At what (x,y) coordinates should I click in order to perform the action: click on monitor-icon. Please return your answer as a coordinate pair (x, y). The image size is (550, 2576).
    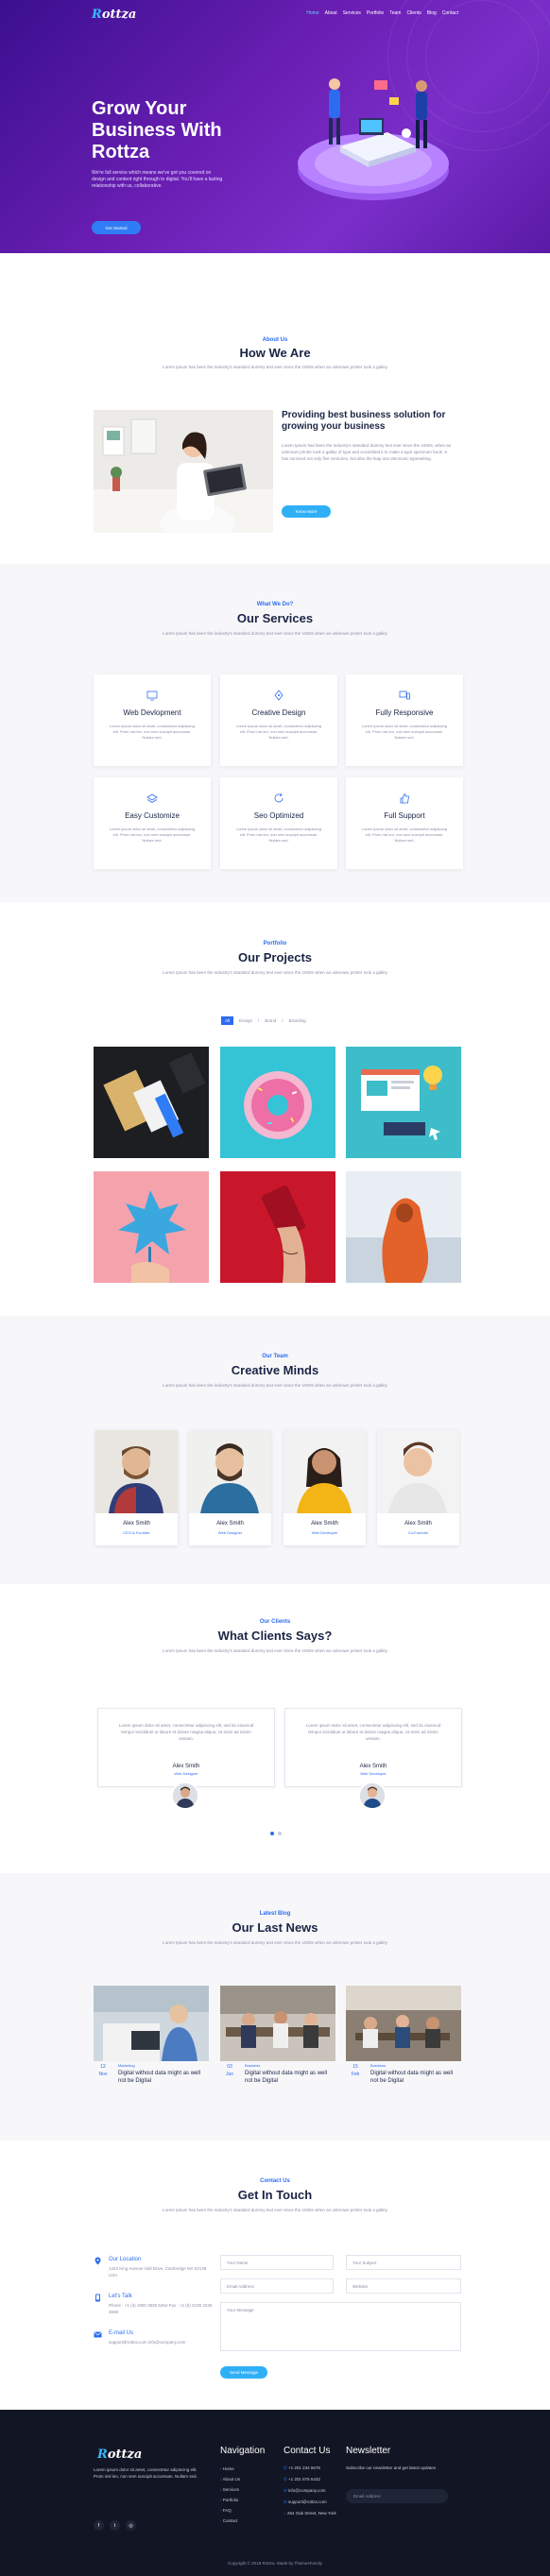
    Looking at the image, I should click on (152, 696).